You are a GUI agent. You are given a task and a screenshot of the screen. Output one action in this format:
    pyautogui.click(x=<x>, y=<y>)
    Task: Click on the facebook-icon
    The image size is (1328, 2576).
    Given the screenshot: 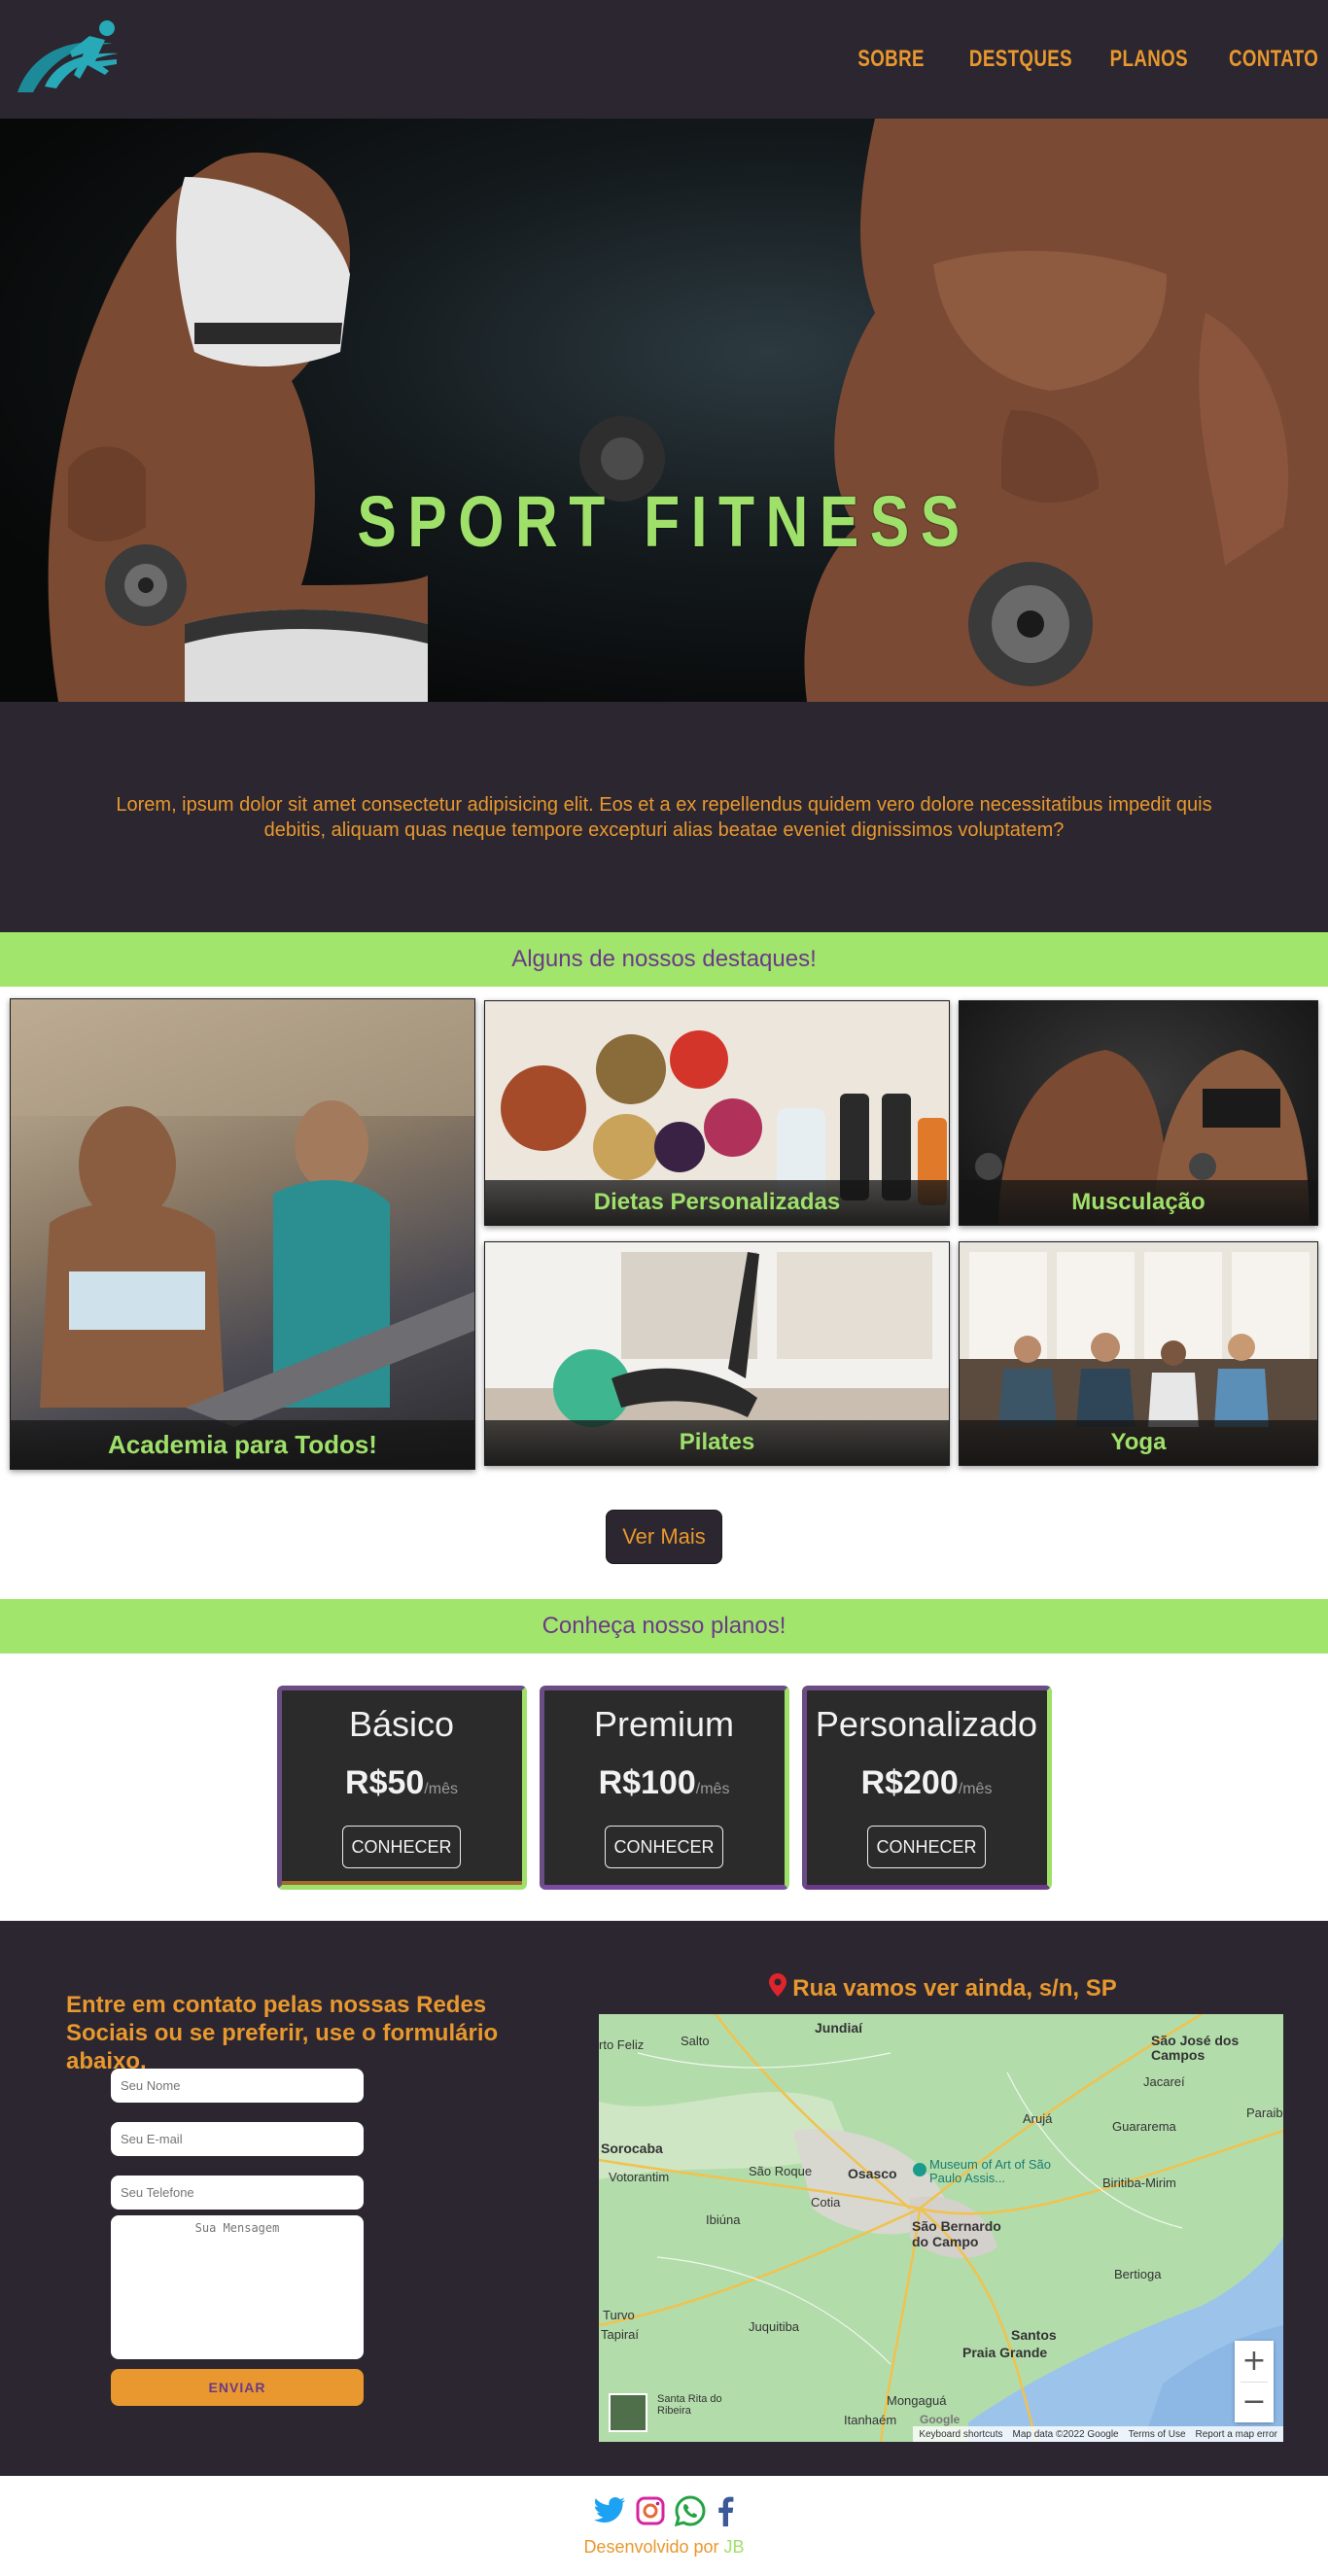 What is the action you would take?
    pyautogui.click(x=725, y=2513)
    